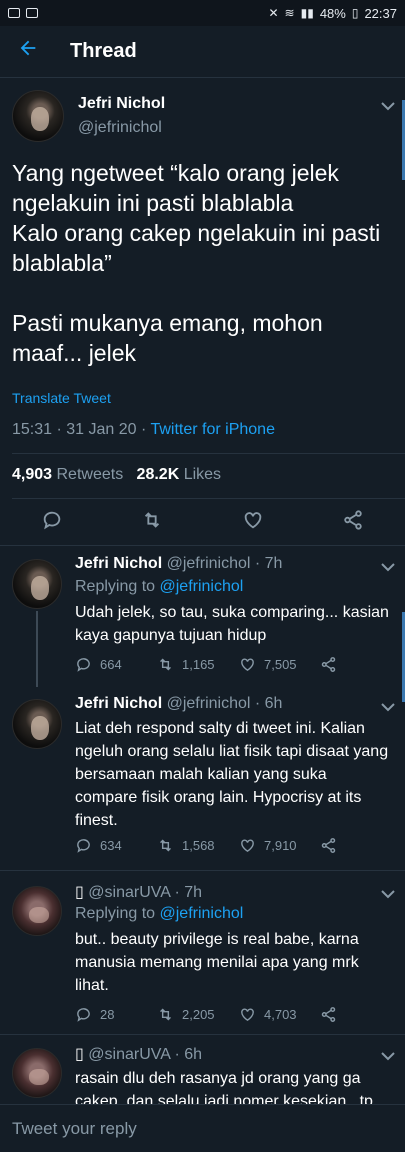 The height and width of the screenshot is (1152, 405). I want to click on reply-input: Tweet your reply, so click(202, 1128).